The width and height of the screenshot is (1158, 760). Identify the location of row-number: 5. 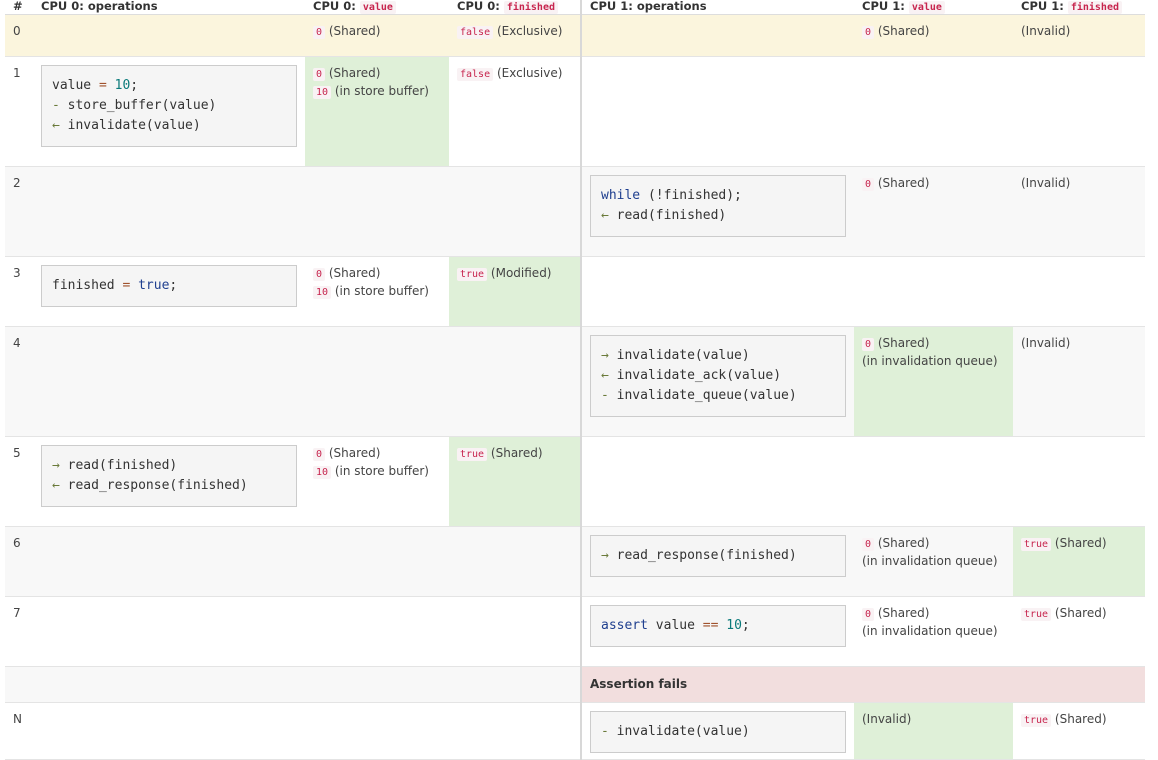
(19, 481).